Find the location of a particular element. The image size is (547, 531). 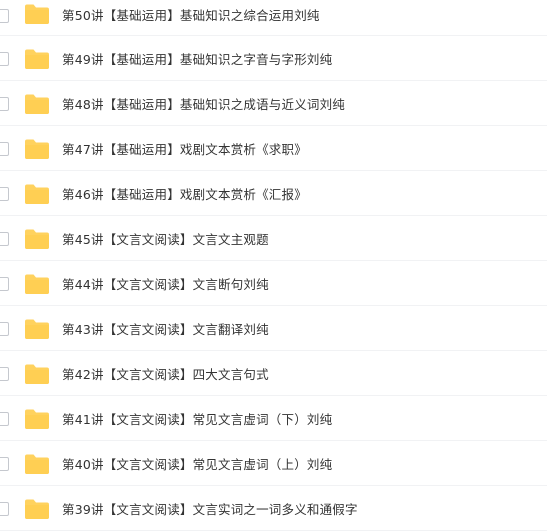

file-name: 第49讲【基础运用】基础知识之字音与字形刘纯 is located at coordinates (197, 60).